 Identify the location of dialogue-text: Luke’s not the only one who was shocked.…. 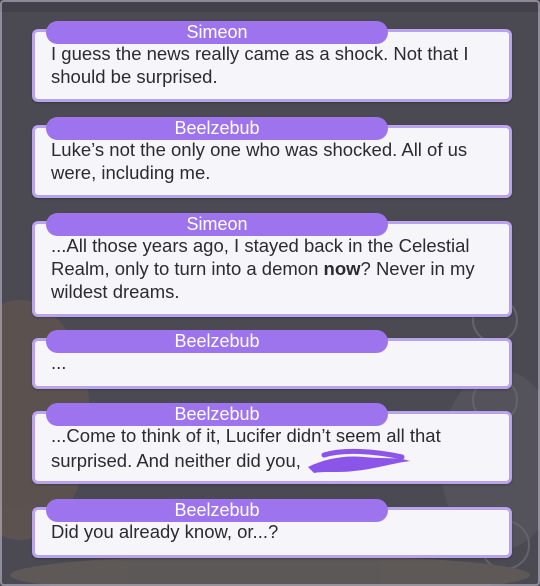
(259, 161).